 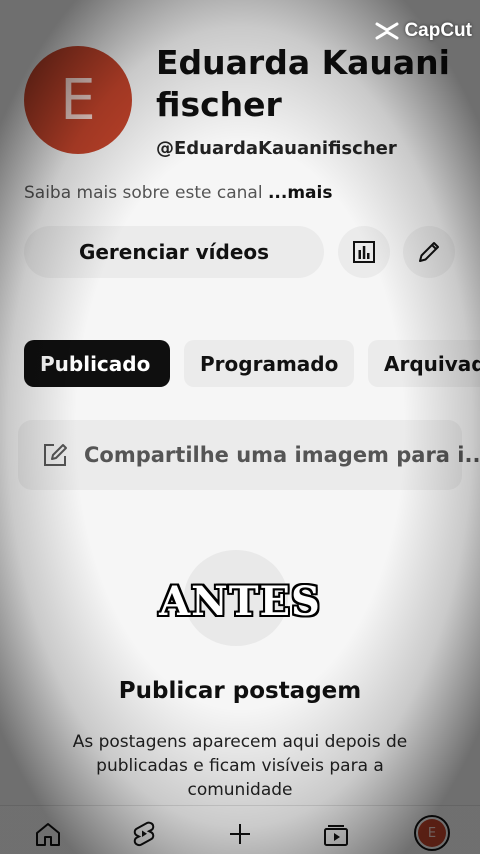 What do you see at coordinates (97, 363) in the screenshot?
I see `tab-publicado: Publicado` at bounding box center [97, 363].